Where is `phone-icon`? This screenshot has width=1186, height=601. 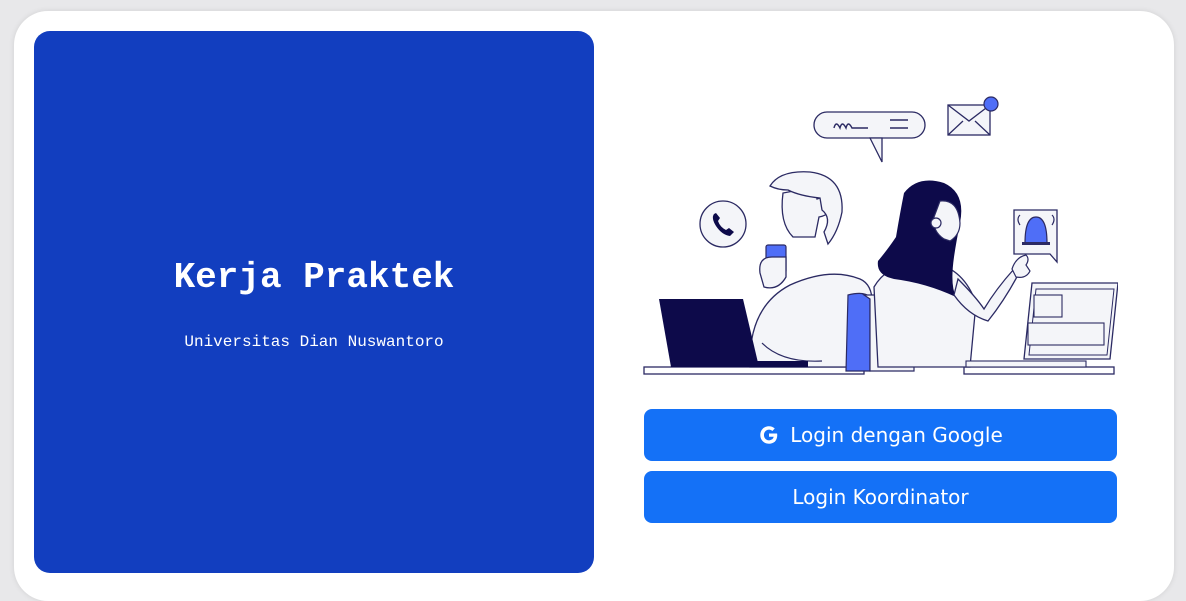 phone-icon is located at coordinates (723, 224).